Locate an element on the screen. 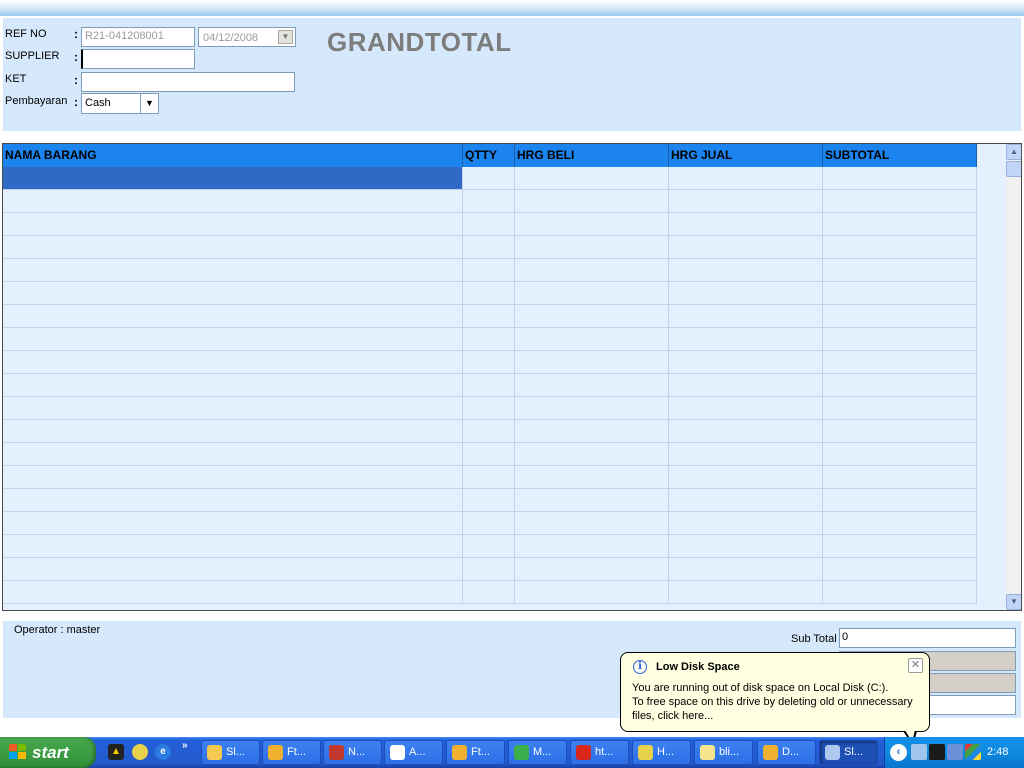 The image size is (1024, 768). tray-expand-icon: ‹ is located at coordinates (898, 752).